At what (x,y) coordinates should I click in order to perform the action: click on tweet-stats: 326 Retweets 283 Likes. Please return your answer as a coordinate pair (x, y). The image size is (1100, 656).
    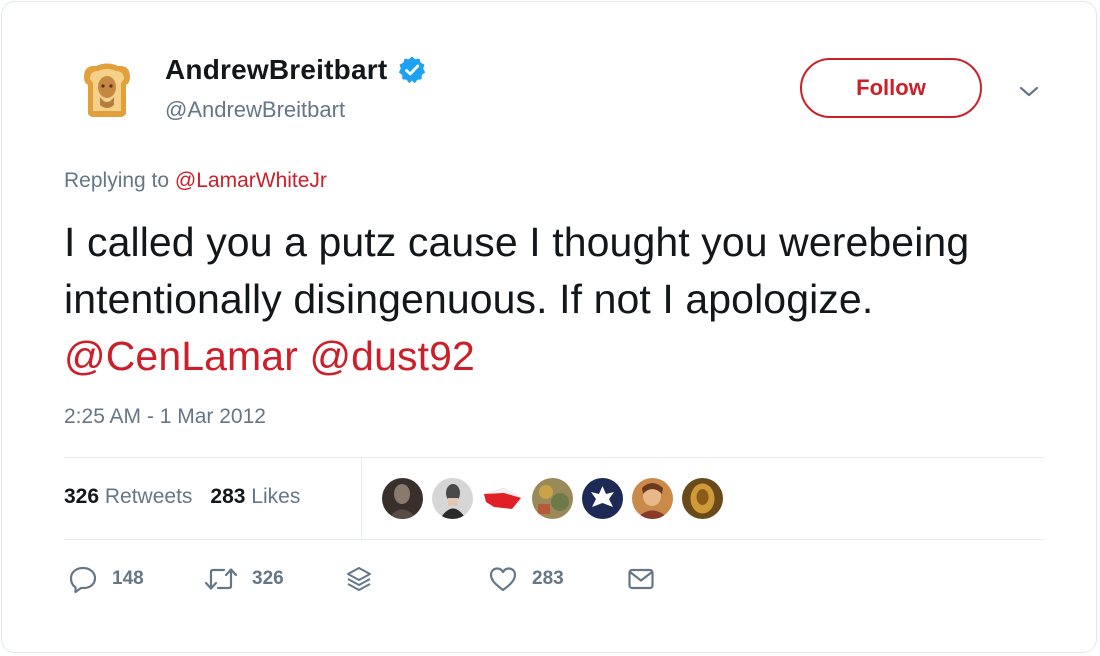
    Looking at the image, I should click on (182, 497).